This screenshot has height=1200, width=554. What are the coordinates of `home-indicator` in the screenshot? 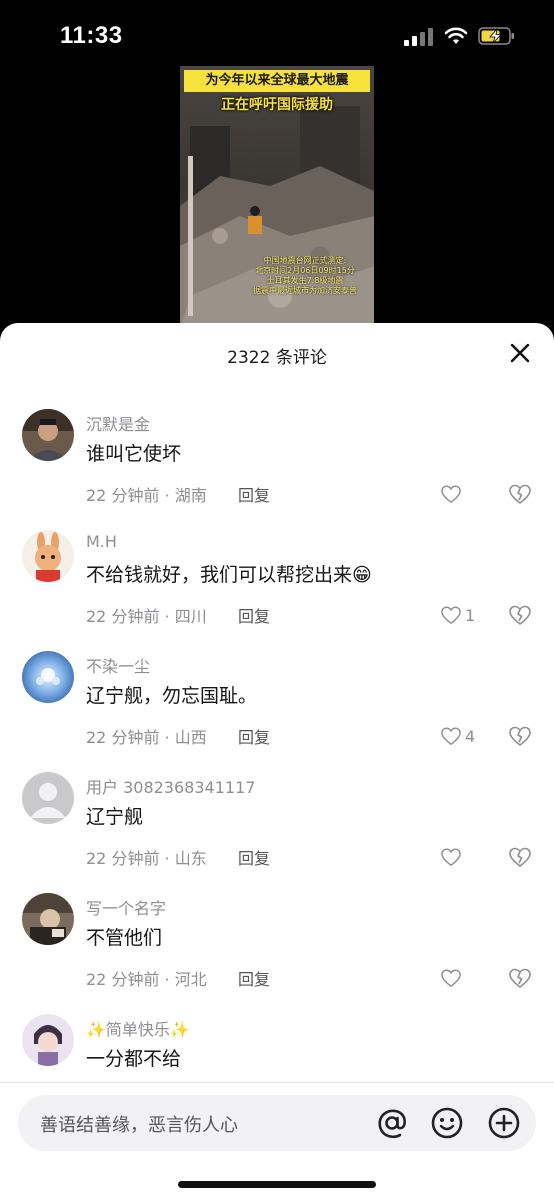 It's located at (277, 1184).